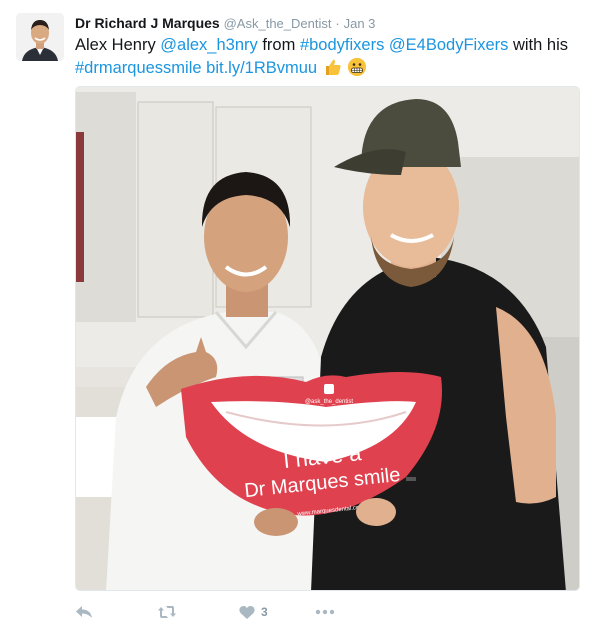 This screenshot has height=627, width=593. I want to click on author-handle: @Ask_the_Dentist, so click(278, 23).